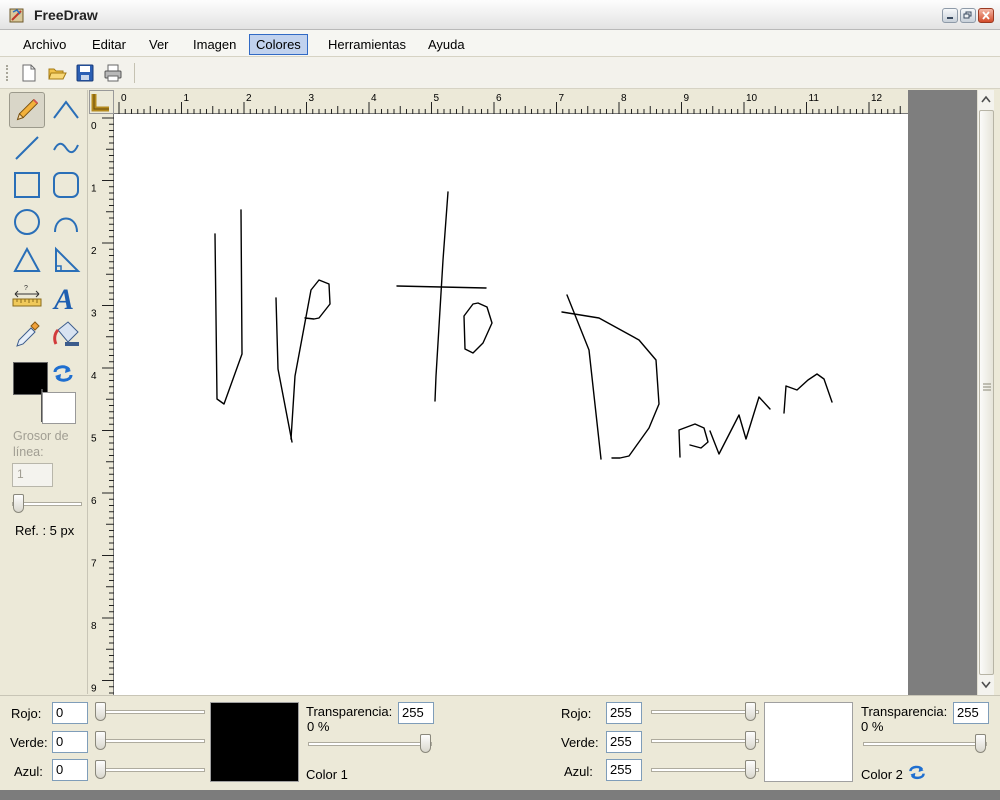  Describe the element at coordinates (134, 73) in the screenshot. I see `toolbar-separator` at that location.